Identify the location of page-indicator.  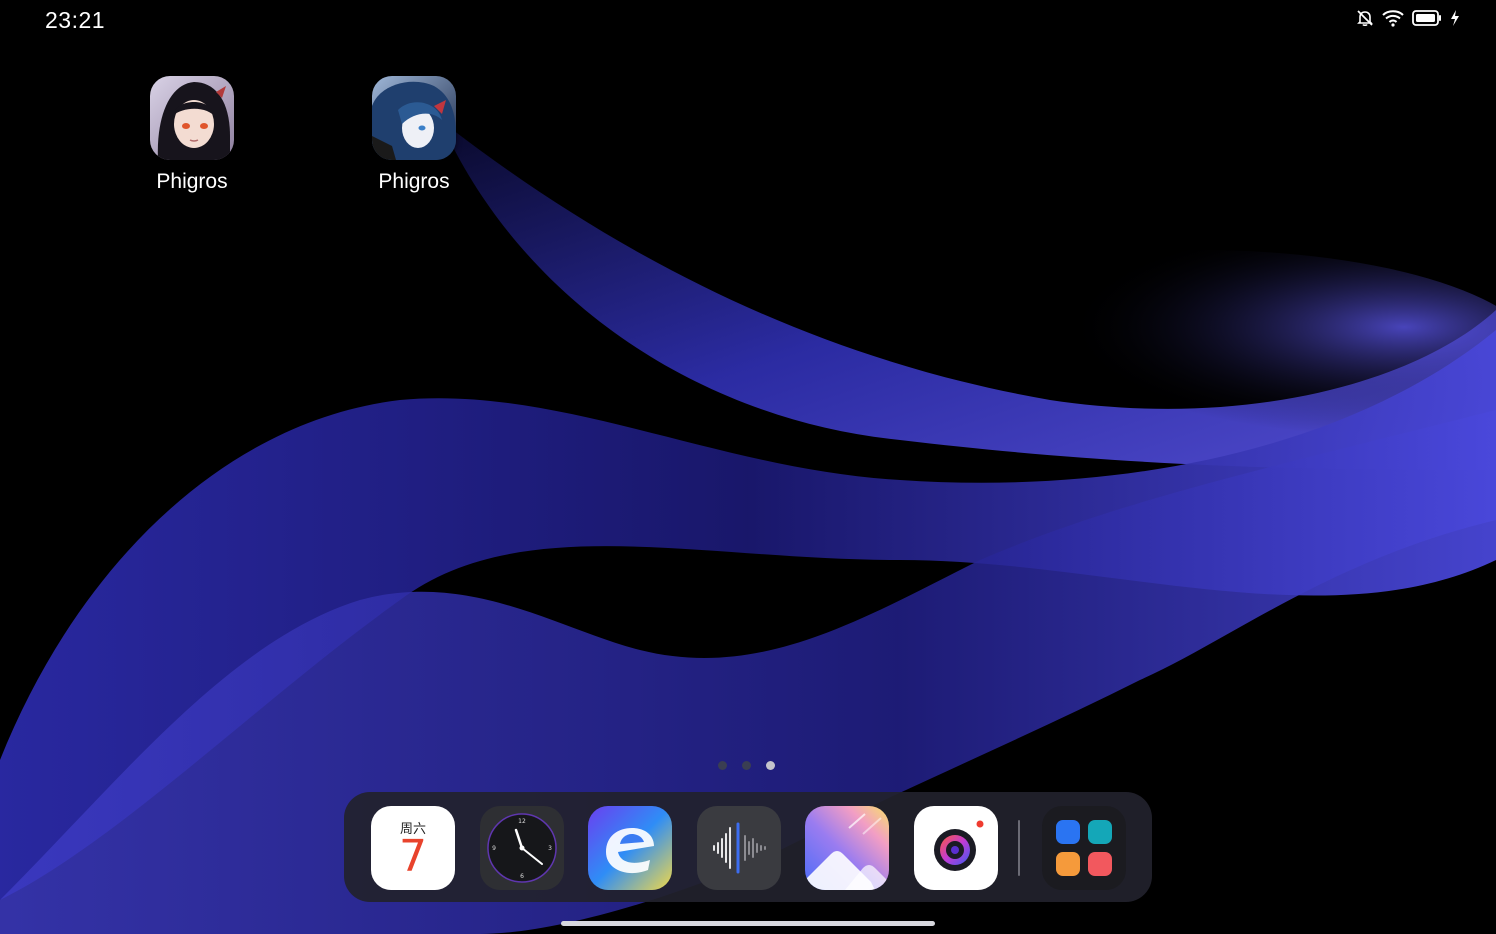
(746, 765).